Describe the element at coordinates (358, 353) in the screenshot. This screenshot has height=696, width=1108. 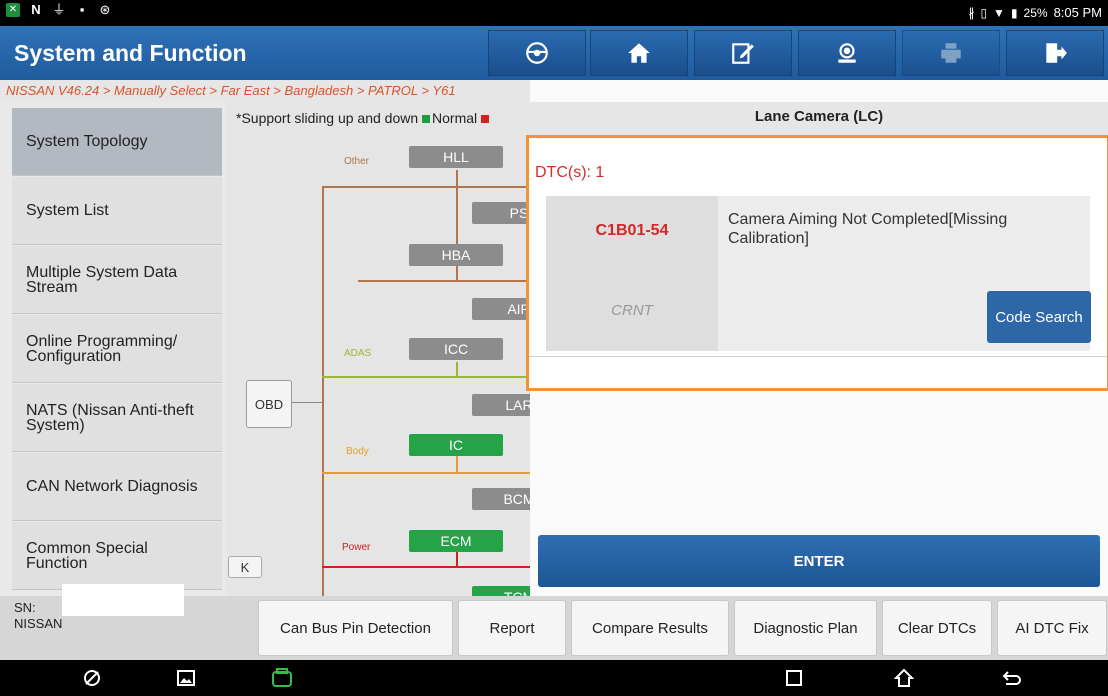
I see `category-label-adas: ADAS` at that location.